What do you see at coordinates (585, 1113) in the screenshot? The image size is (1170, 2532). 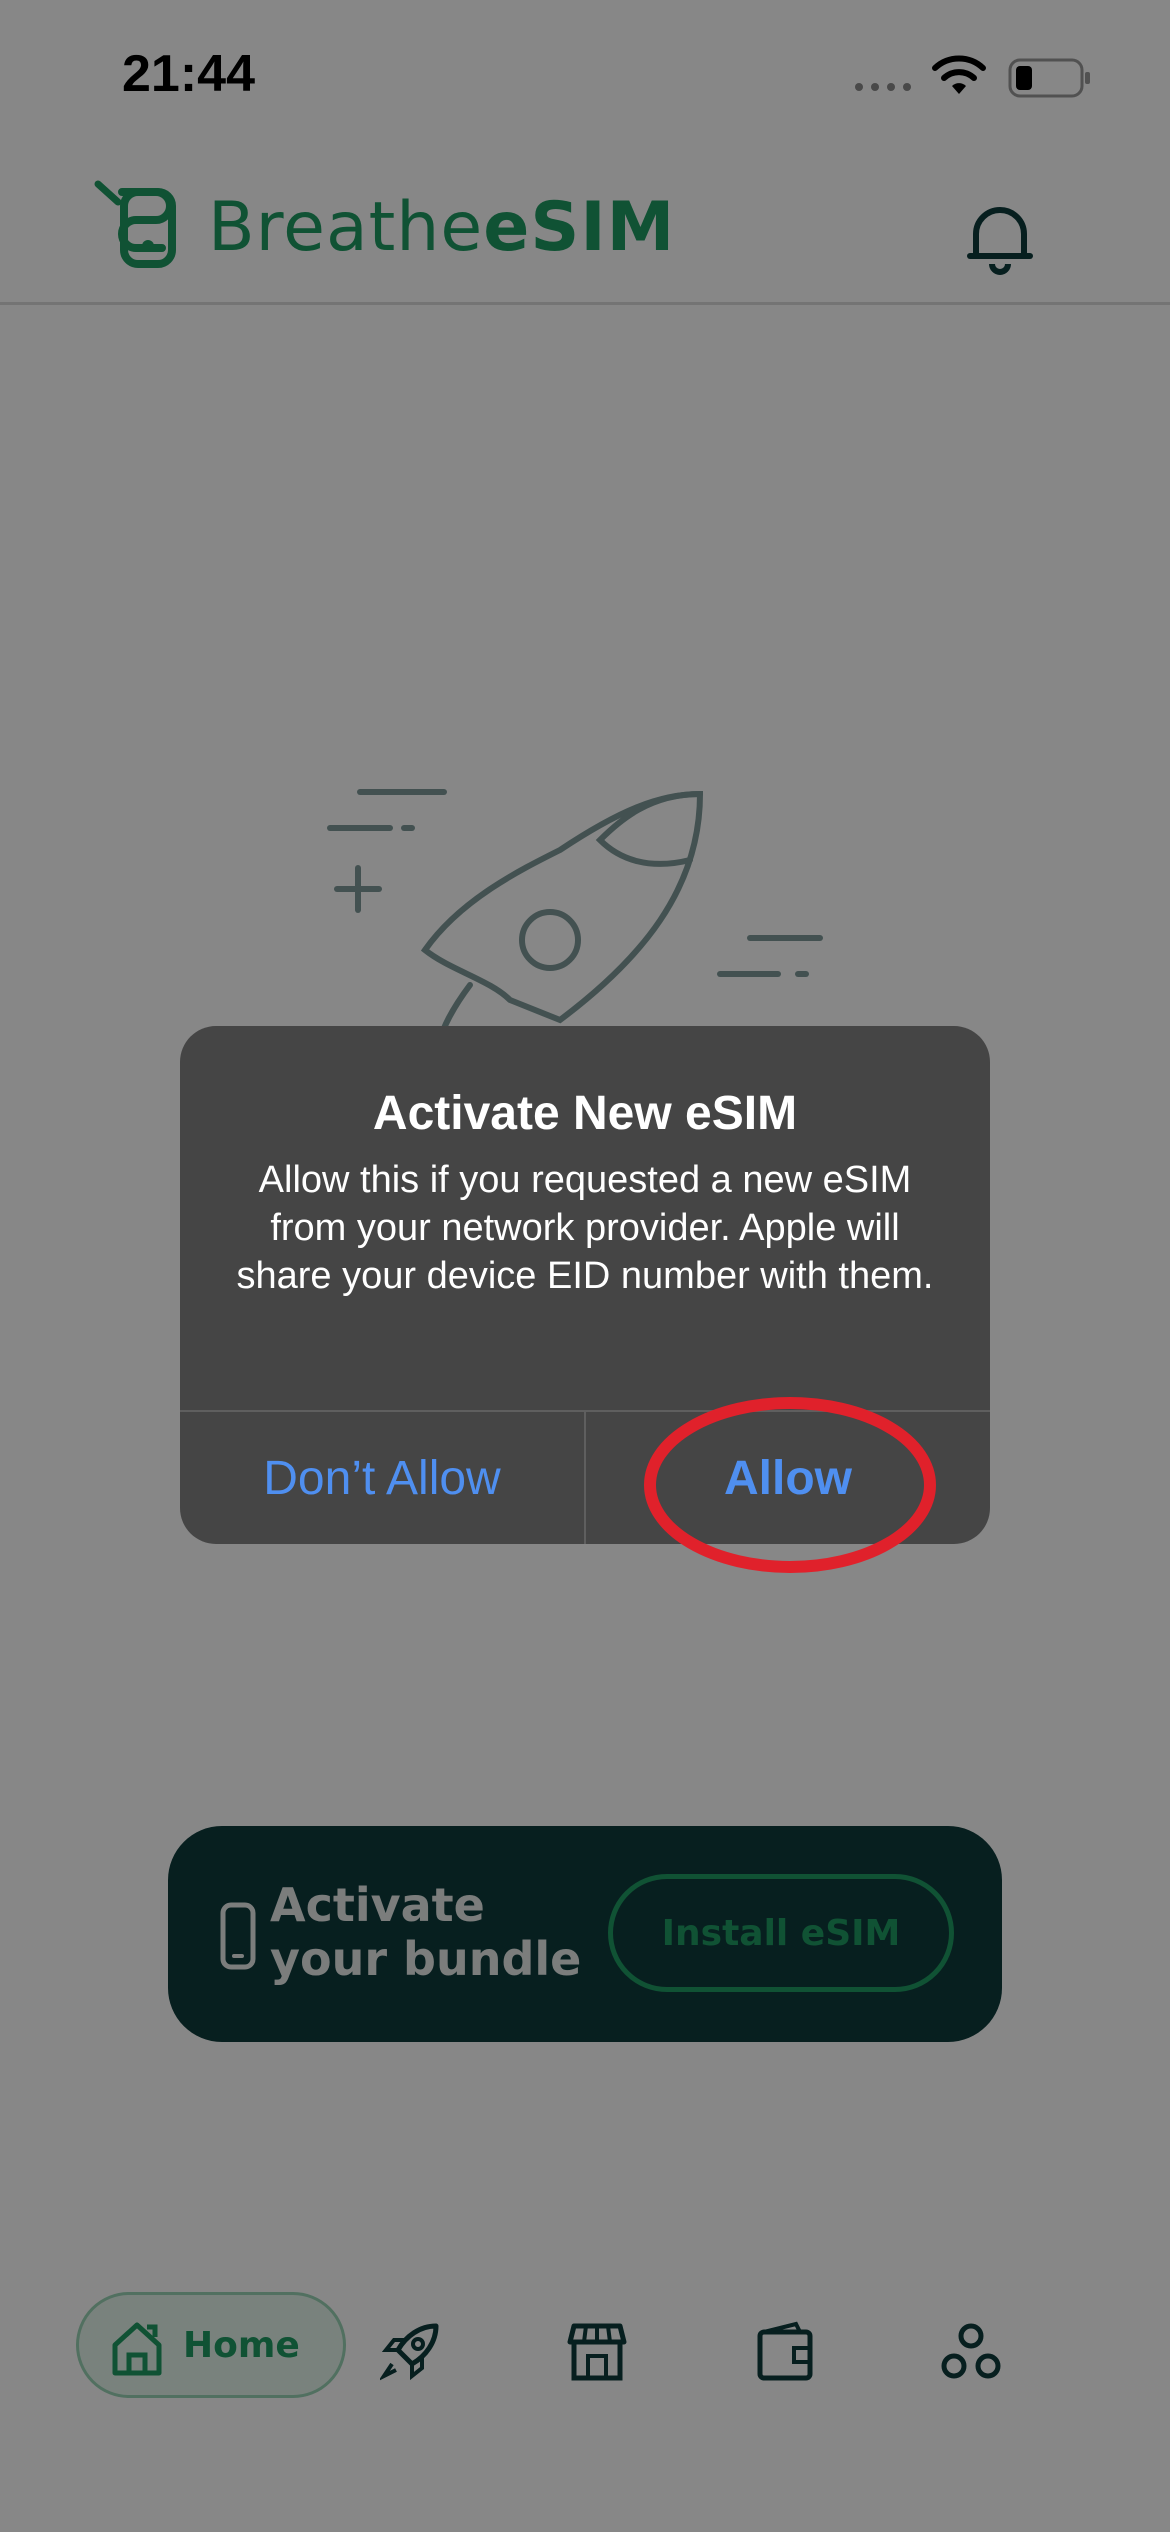 I see `alert-title: Activate New eSIM` at bounding box center [585, 1113].